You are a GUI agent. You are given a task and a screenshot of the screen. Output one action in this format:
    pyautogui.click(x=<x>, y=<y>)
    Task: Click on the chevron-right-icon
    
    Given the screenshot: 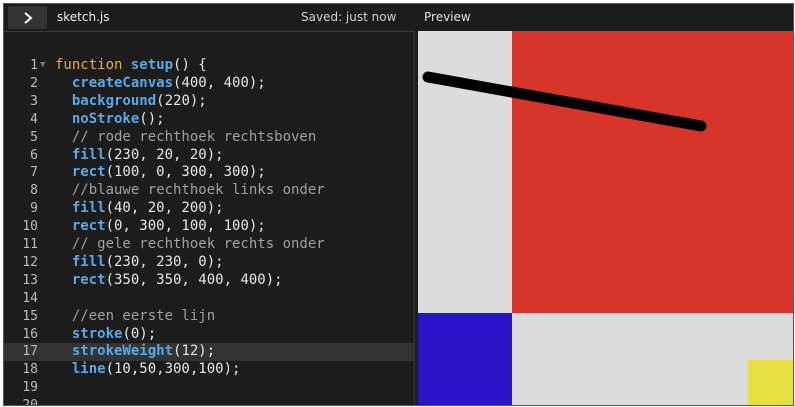 What is the action you would take?
    pyautogui.click(x=28, y=17)
    